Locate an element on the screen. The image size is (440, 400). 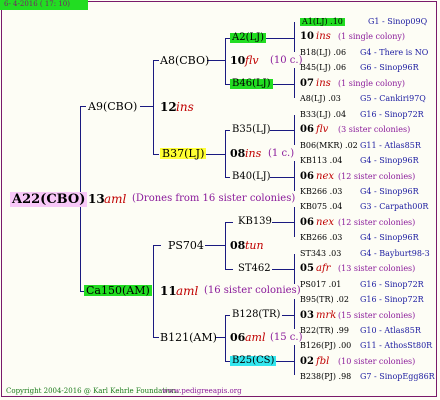
g3-queen-5: ST462 is located at coordinates (254, 269).